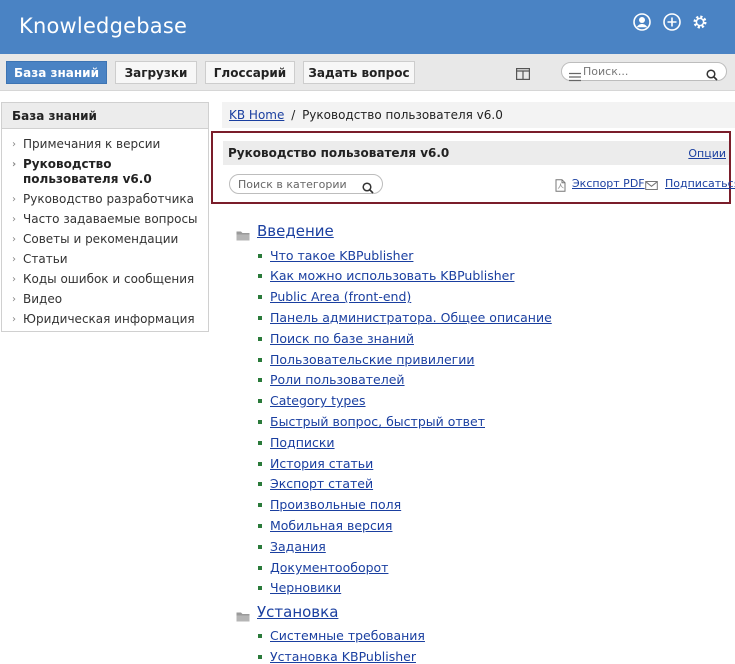  Describe the element at coordinates (651, 183) in the screenshot. I see `envelope-icon` at that location.